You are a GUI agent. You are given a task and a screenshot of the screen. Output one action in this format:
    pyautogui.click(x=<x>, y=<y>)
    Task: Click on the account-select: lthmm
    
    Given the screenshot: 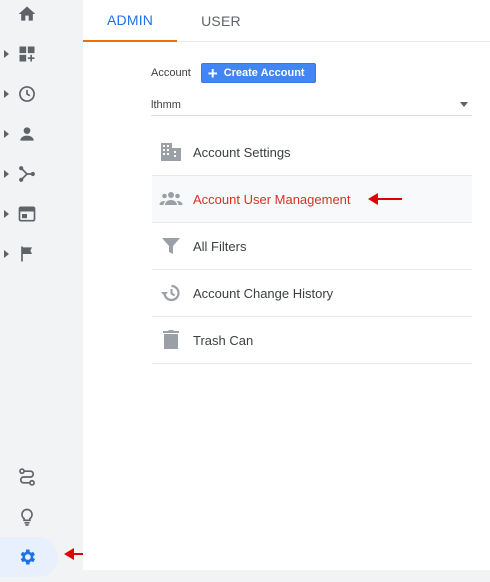 What is the action you would take?
    pyautogui.click(x=311, y=105)
    